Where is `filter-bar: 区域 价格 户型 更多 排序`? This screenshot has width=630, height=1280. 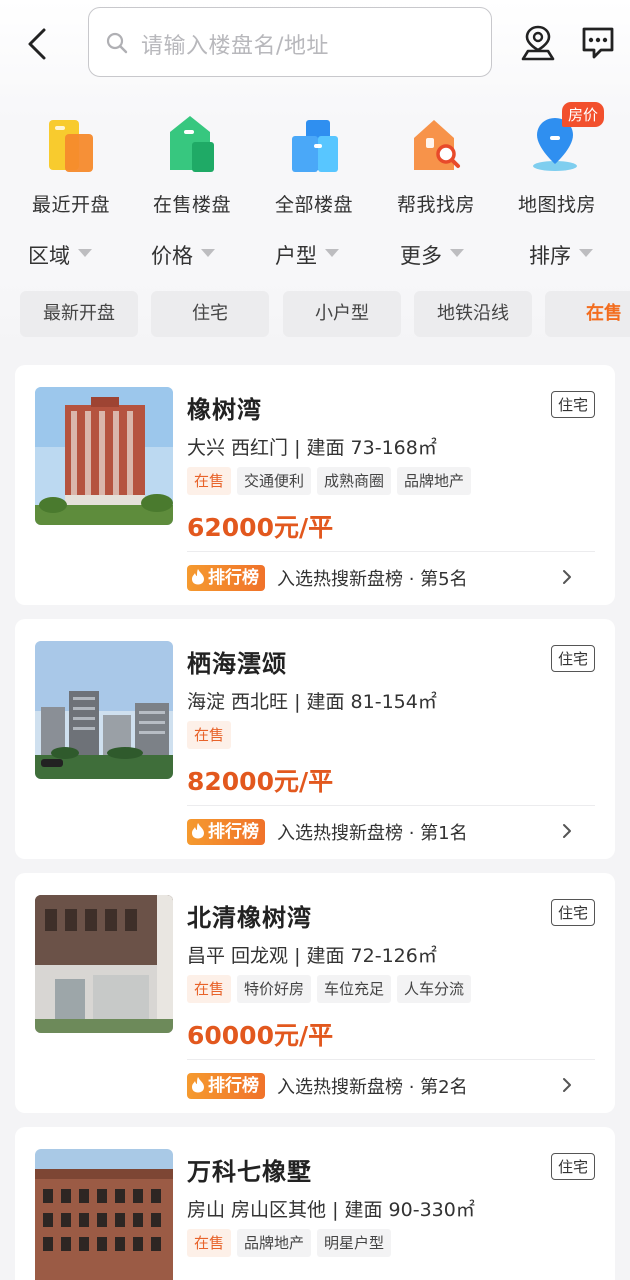 filter-bar: 区域 价格 户型 更多 排序 is located at coordinates (315, 257).